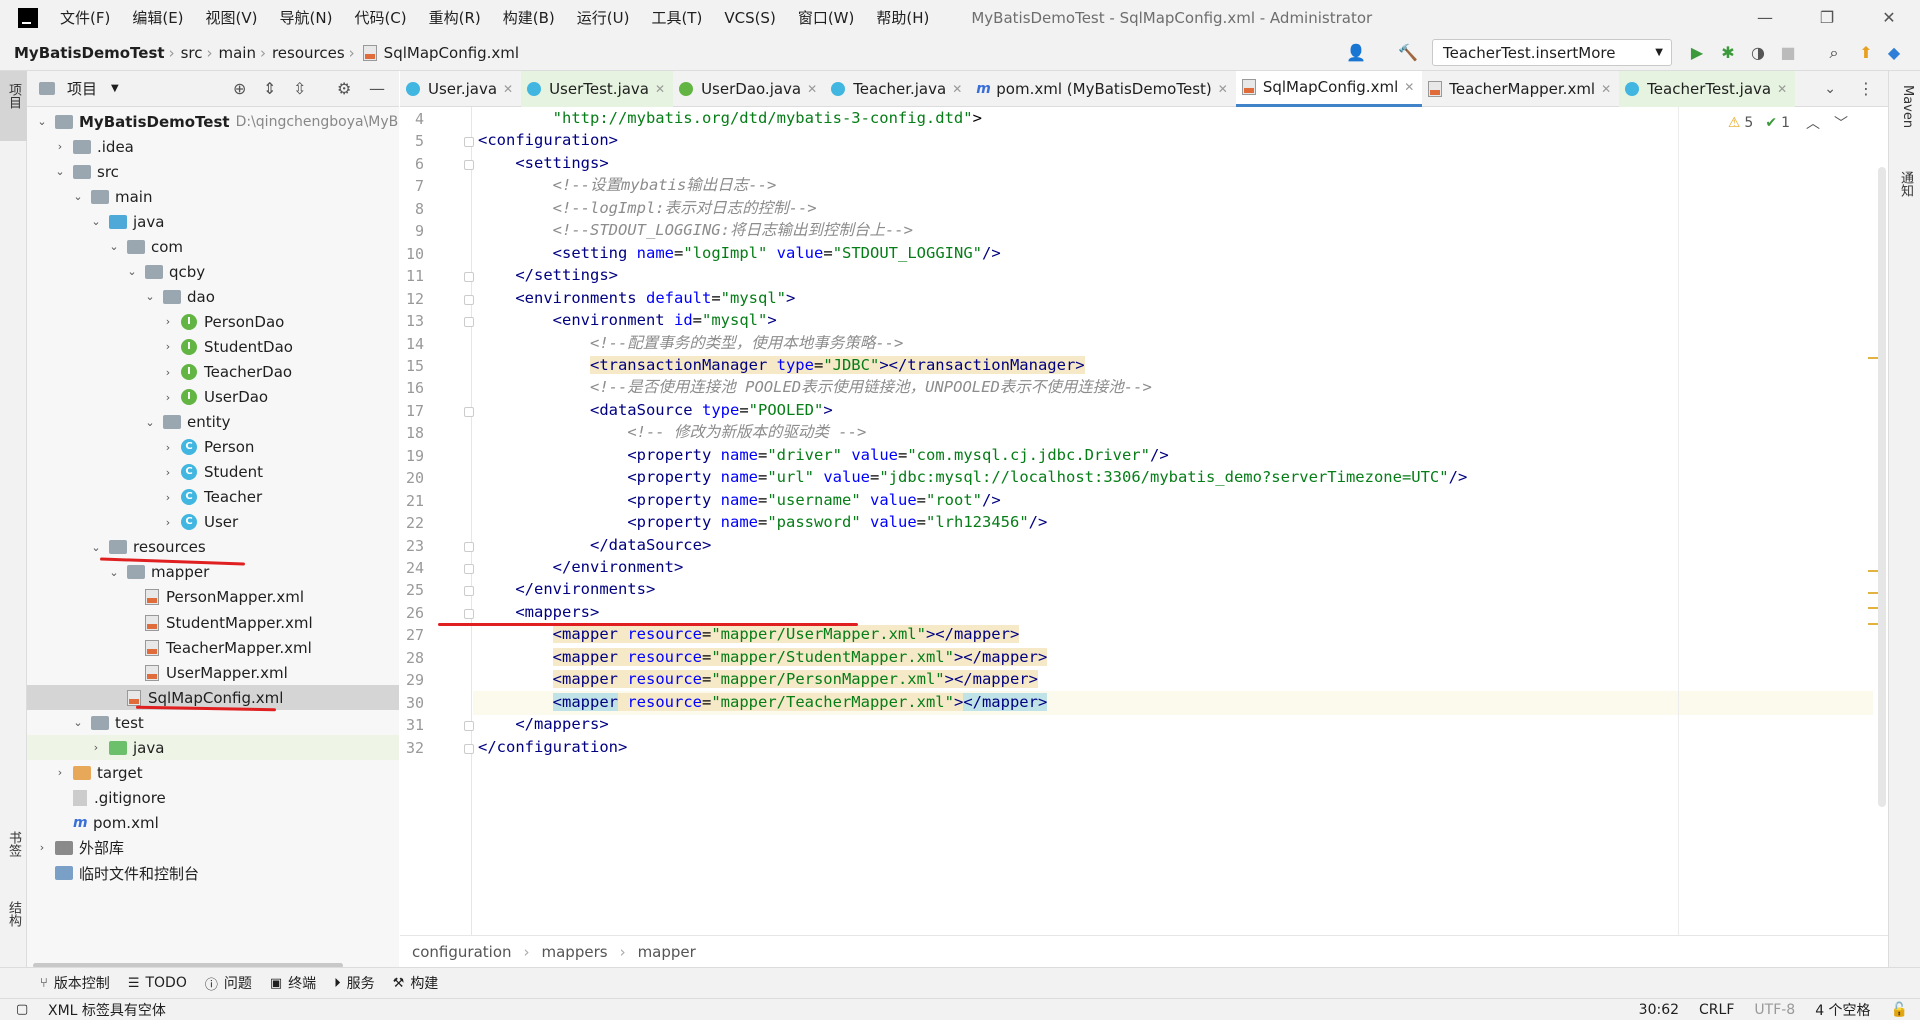 The height and width of the screenshot is (1021, 1920). What do you see at coordinates (1765, 17) in the screenshot?
I see `minimize-icon: —` at bounding box center [1765, 17].